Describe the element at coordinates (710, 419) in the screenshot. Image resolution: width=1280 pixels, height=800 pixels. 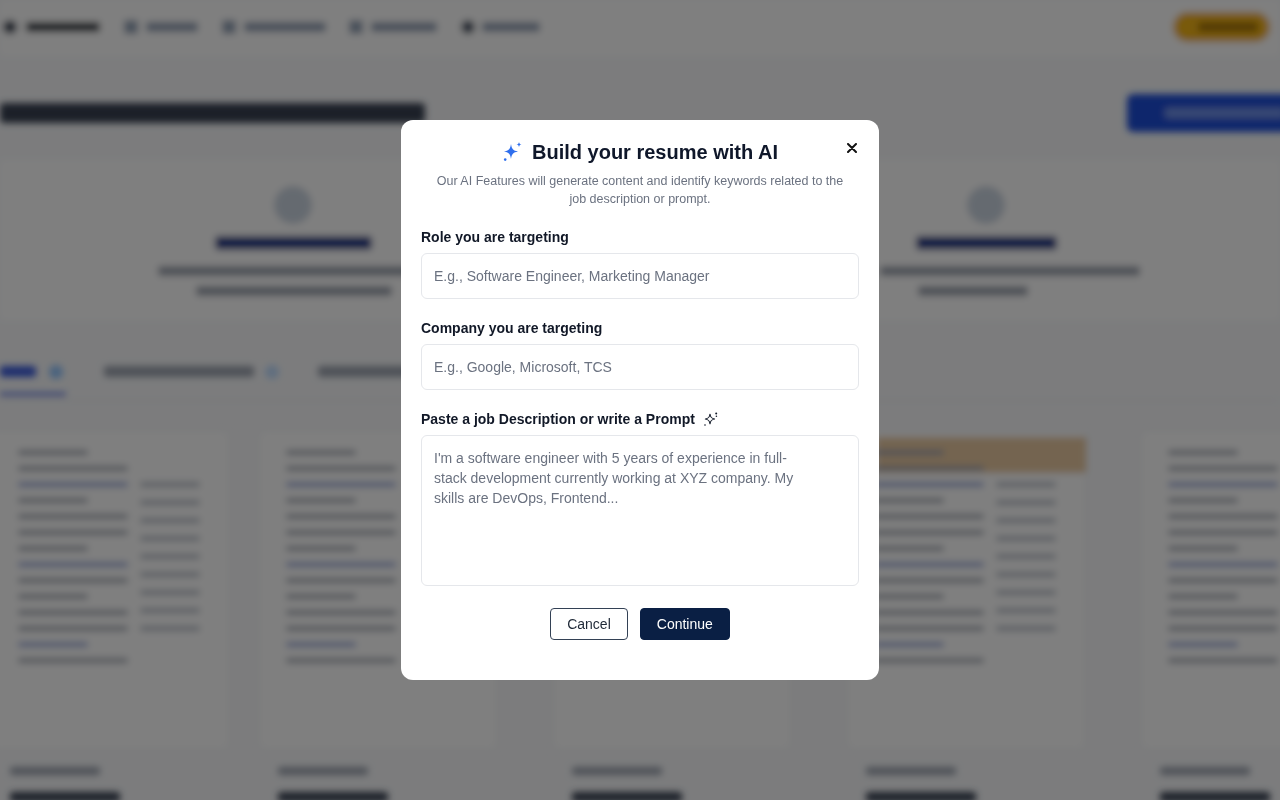
I see `sparkle-icon` at that location.